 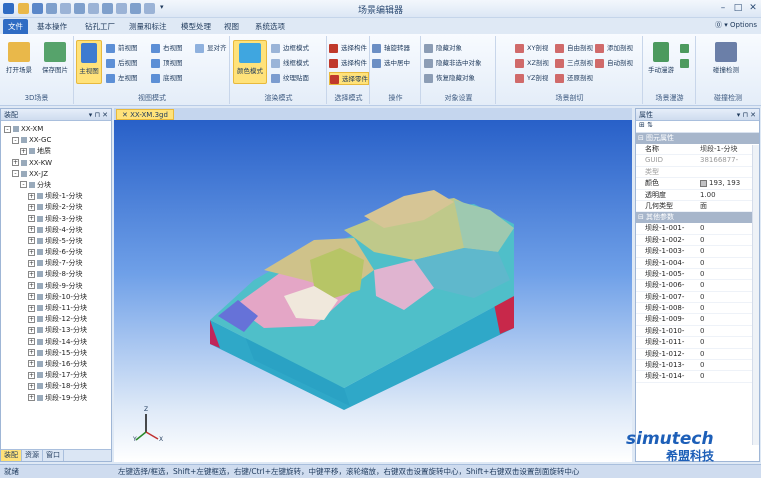 I want to click on property-row: 坝段-1-009- 0, so click(x=697, y=320).